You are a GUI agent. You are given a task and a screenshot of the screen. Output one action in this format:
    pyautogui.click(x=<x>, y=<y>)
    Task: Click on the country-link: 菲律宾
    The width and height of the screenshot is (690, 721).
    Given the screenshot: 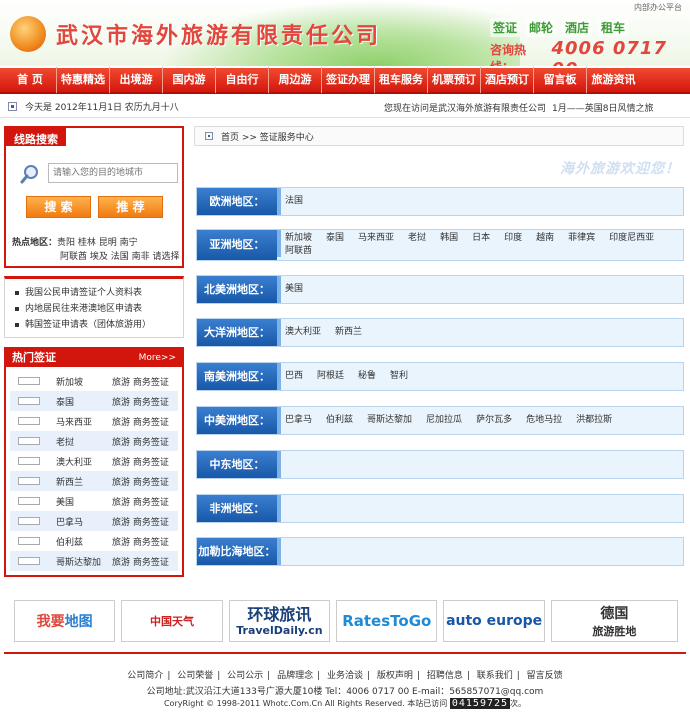 What is the action you would take?
    pyautogui.click(x=581, y=238)
    